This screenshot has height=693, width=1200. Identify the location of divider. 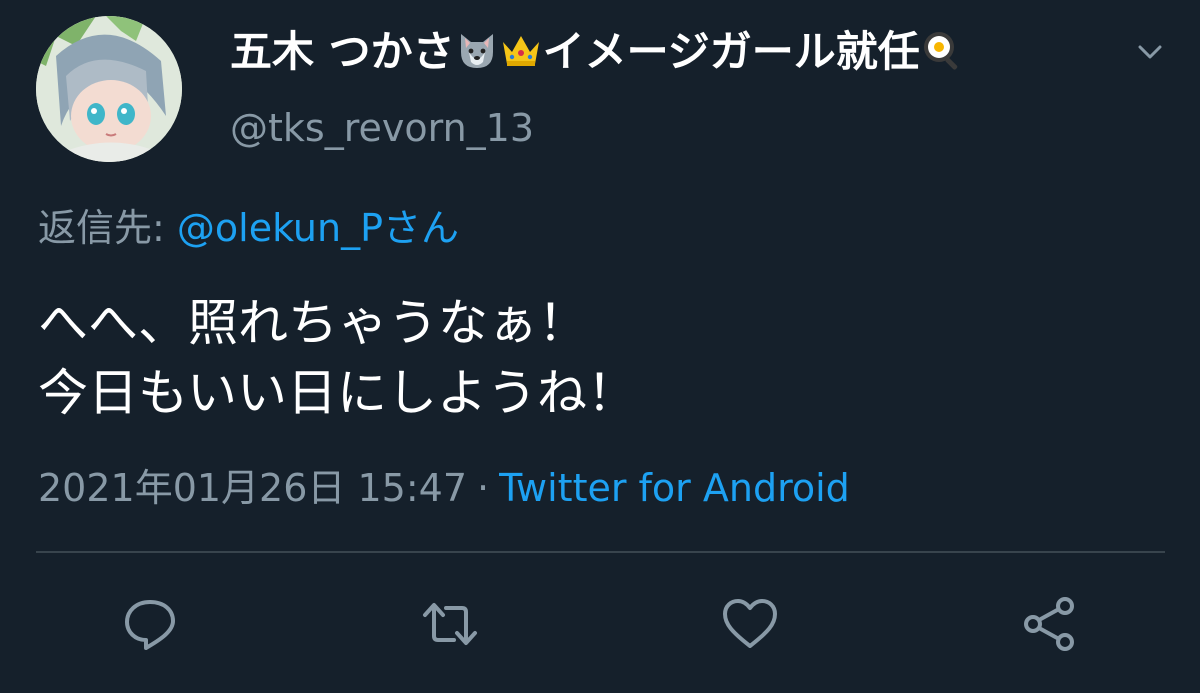
(600, 552).